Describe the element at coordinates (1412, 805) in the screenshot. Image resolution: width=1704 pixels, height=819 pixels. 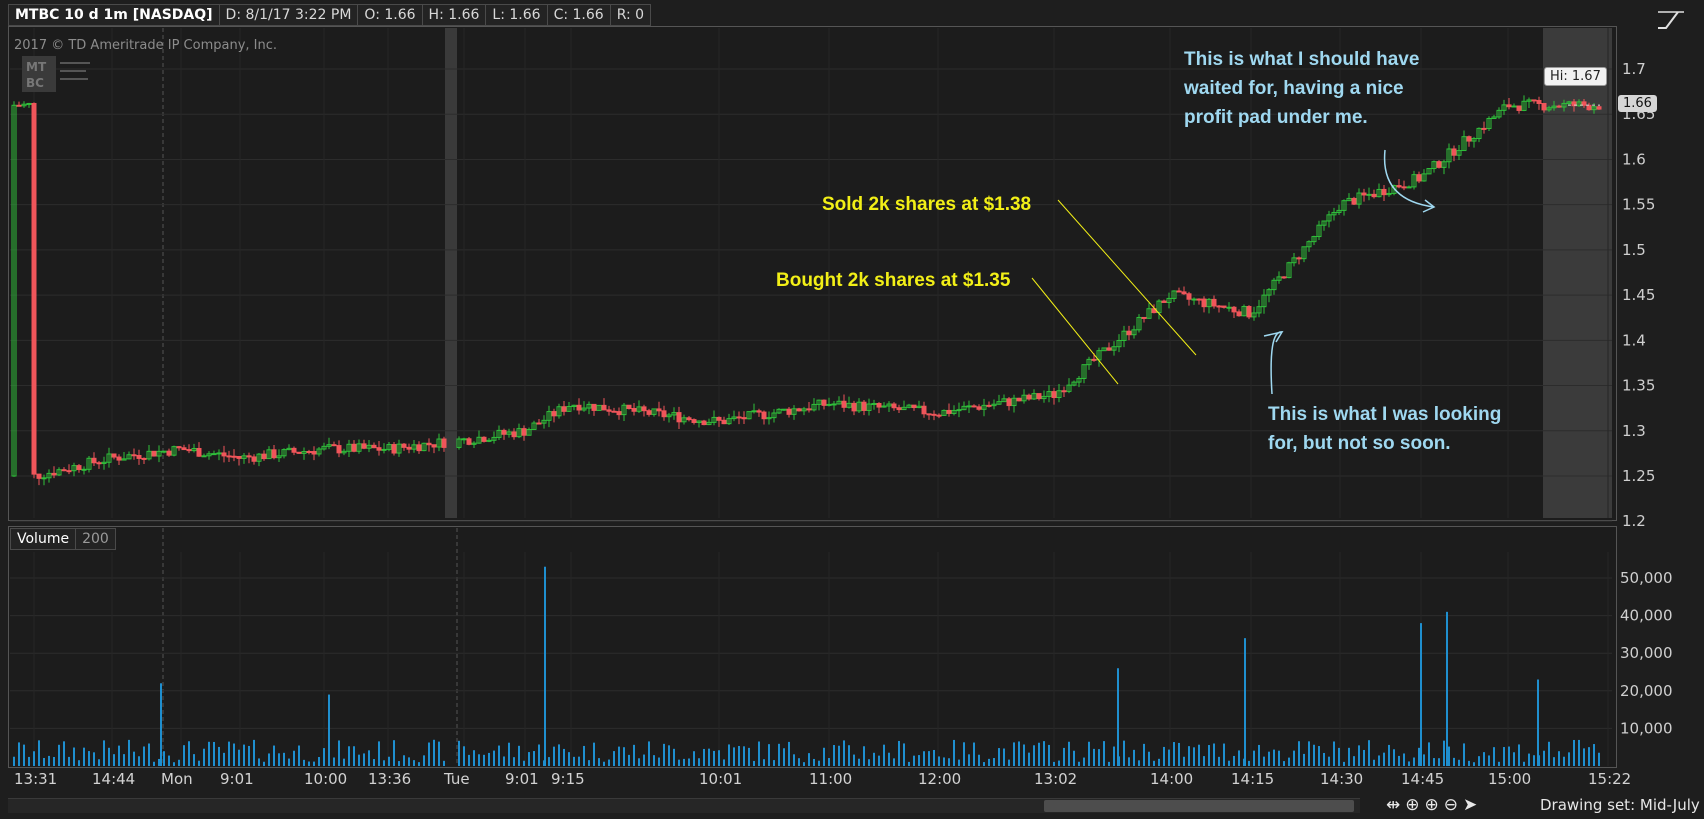
I see `crosshair-icon: ⊕` at that location.